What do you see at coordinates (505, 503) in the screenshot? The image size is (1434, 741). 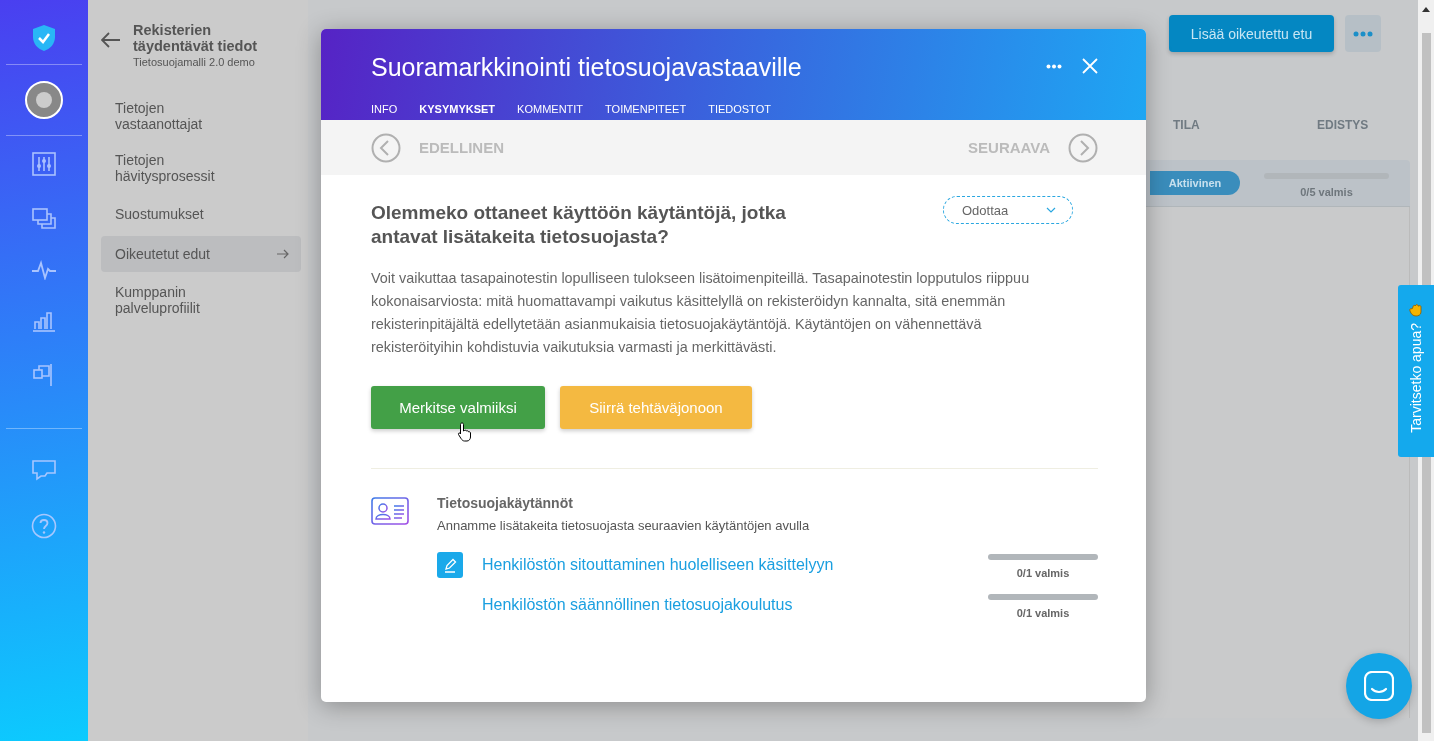 I see `section-title: Tietosuojakäytännöt` at bounding box center [505, 503].